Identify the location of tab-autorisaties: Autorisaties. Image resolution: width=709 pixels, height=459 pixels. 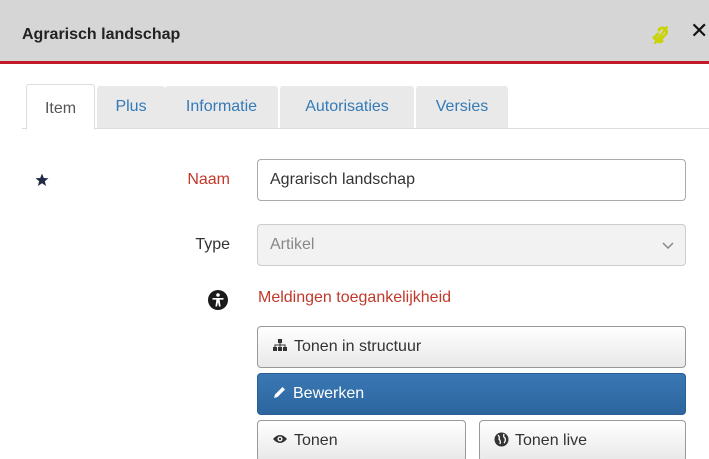
(347, 107).